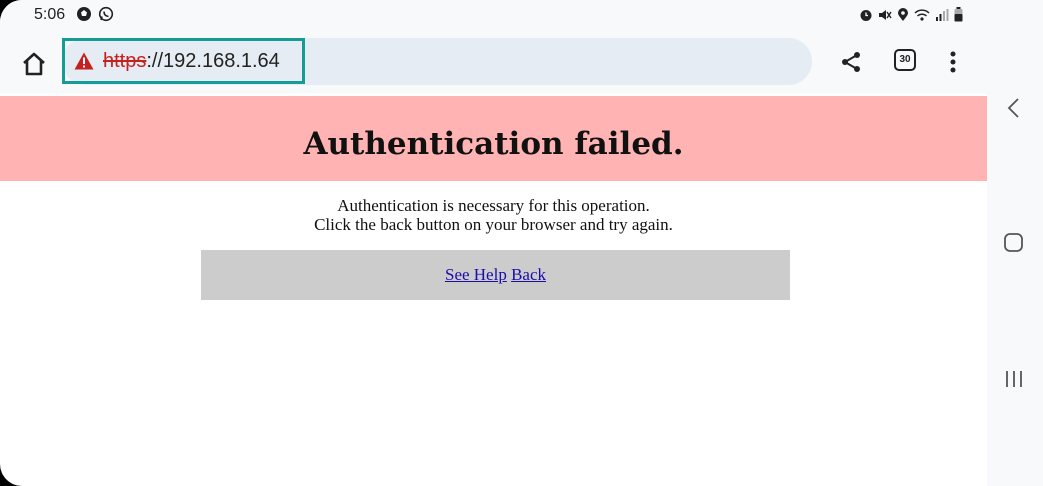 The image size is (1043, 486). I want to click on home-icon, so click(34, 64).